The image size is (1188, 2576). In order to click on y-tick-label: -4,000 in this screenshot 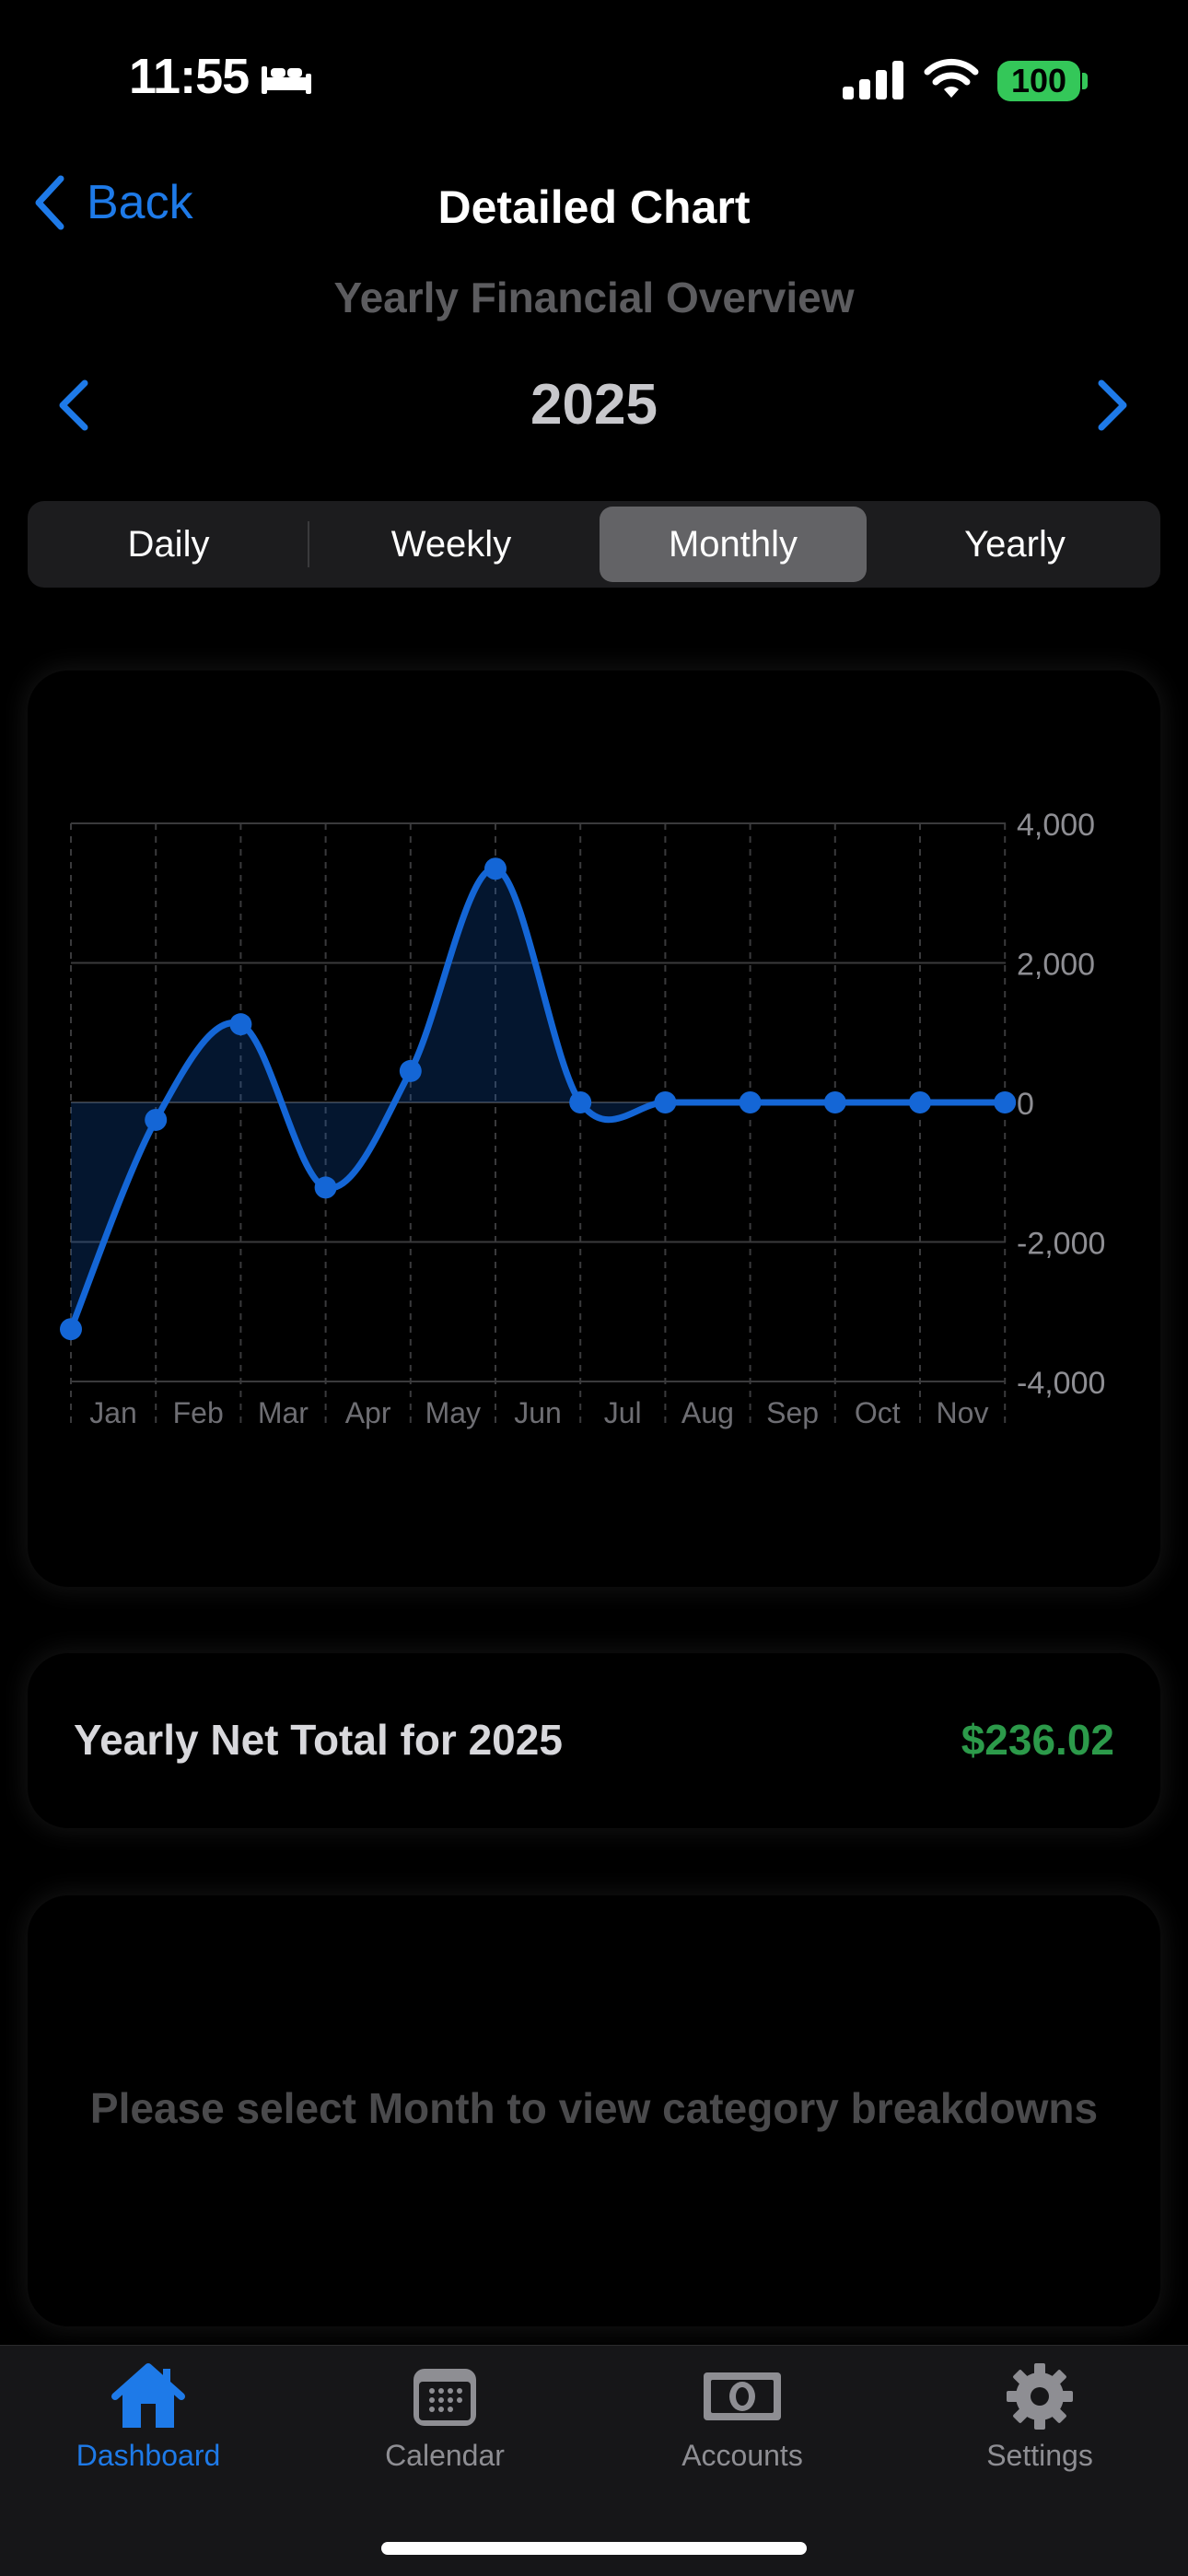, I will do `click(1061, 1383)`.